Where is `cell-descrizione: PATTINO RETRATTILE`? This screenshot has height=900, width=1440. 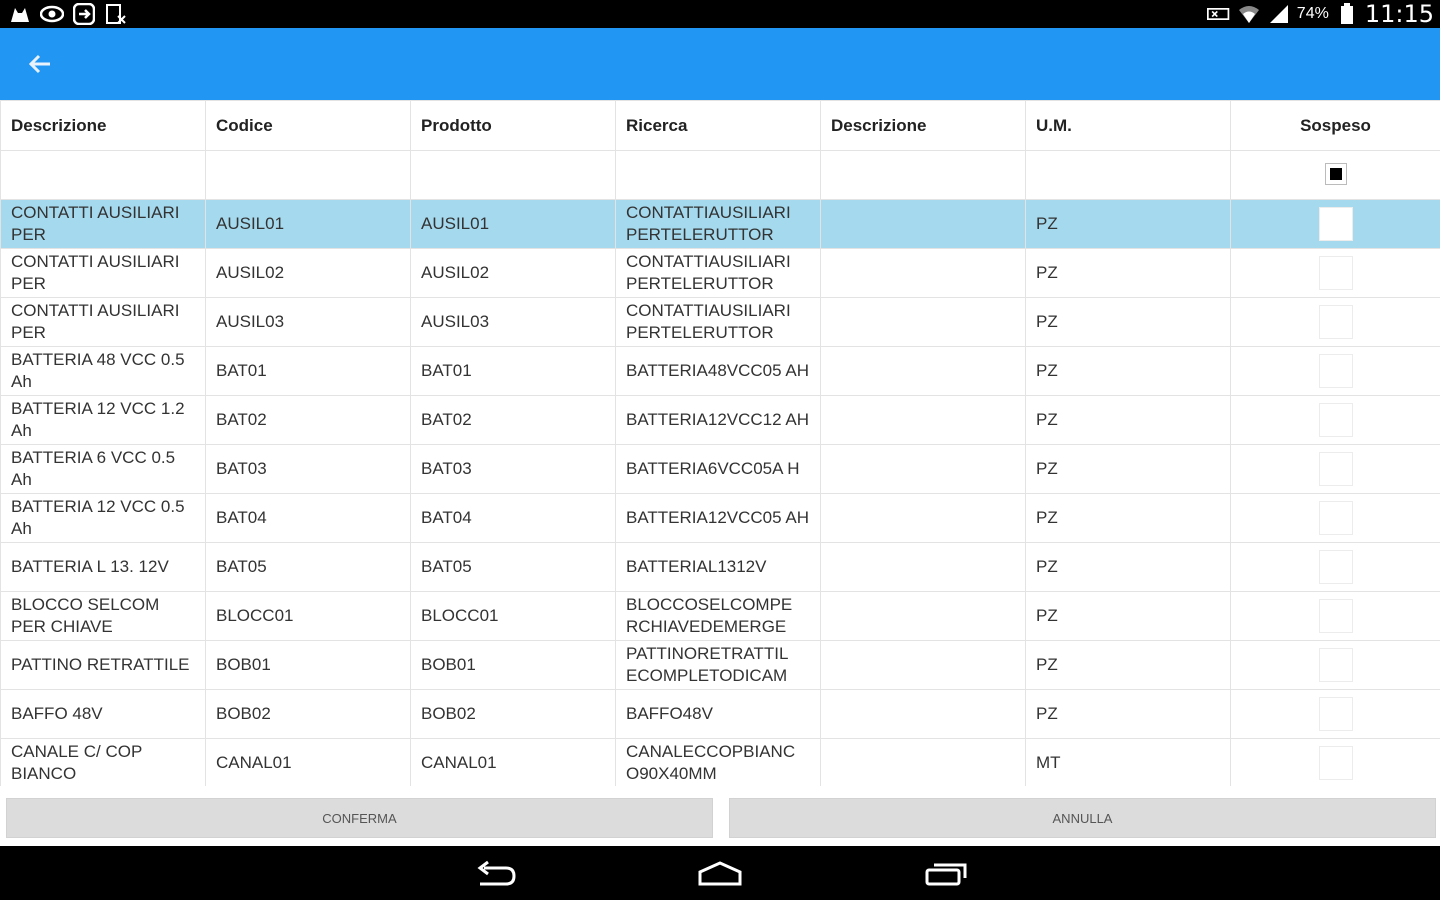 cell-descrizione: PATTINO RETRATTILE is located at coordinates (103, 665).